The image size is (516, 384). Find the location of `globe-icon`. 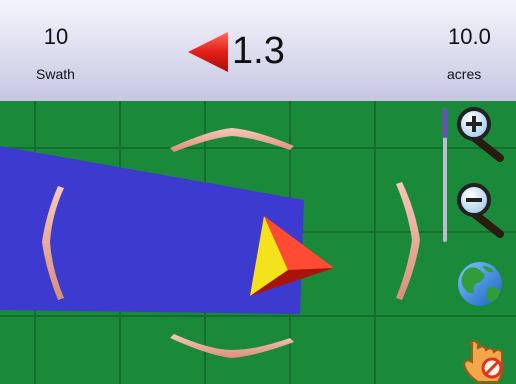

globe-icon is located at coordinates (480, 284).